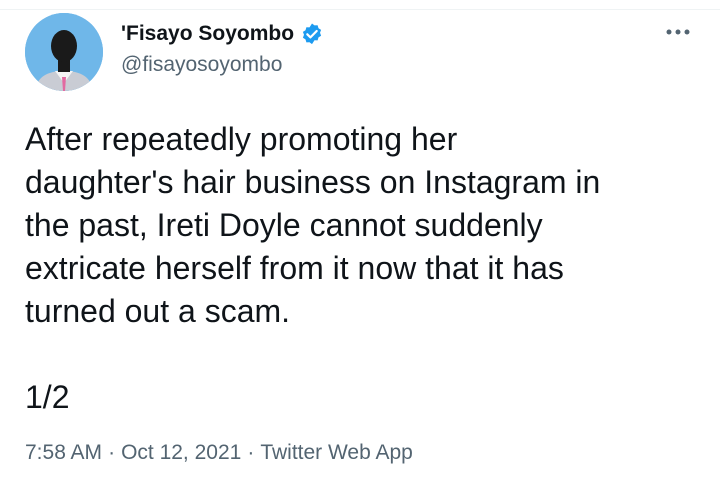  I want to click on verified-badge-icon, so click(312, 34).